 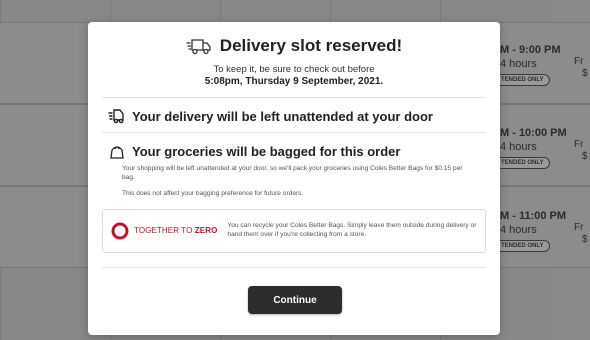 I want to click on bag-icon, so click(x=117, y=151).